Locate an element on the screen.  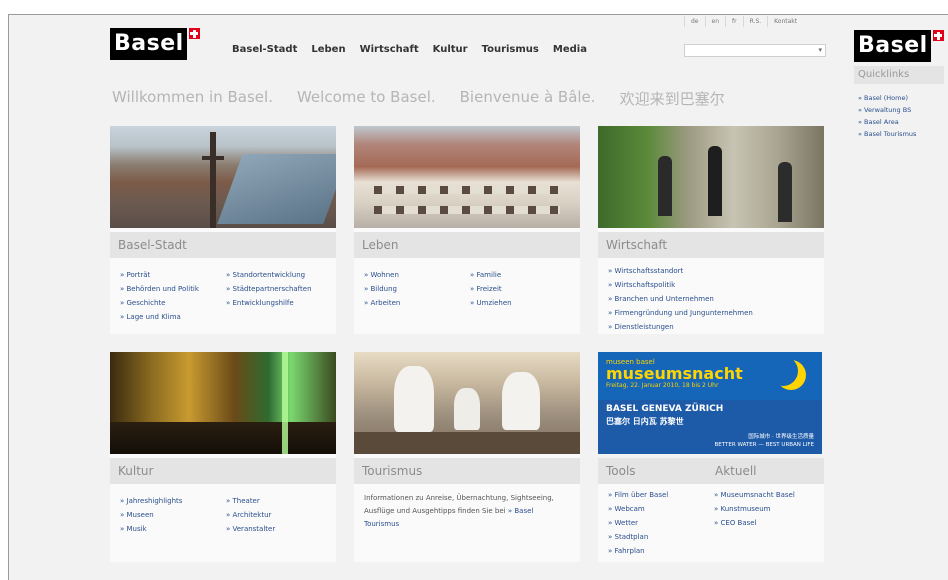
section-header: Leben is located at coordinates (467, 245).